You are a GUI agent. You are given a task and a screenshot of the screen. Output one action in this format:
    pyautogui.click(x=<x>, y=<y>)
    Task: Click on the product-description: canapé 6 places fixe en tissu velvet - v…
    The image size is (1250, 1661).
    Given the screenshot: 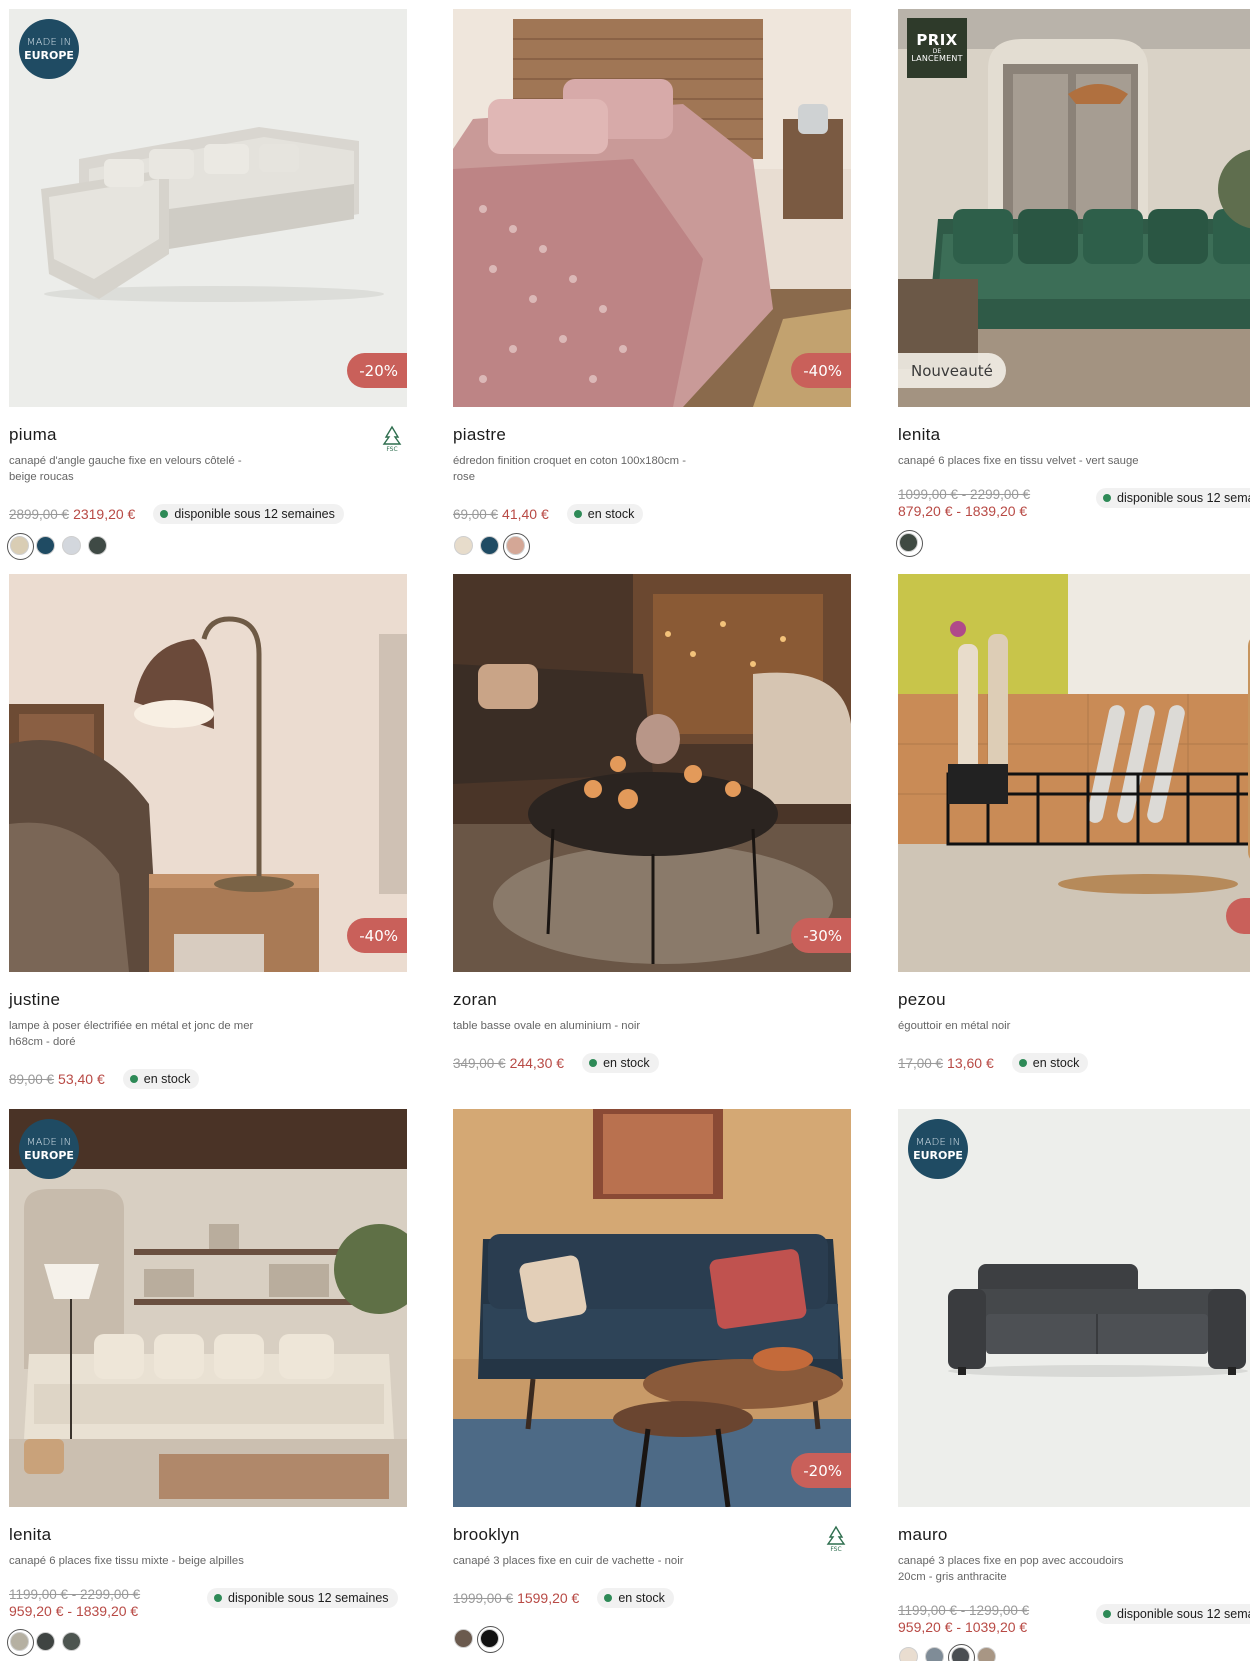 What is the action you would take?
    pyautogui.click(x=1018, y=461)
    